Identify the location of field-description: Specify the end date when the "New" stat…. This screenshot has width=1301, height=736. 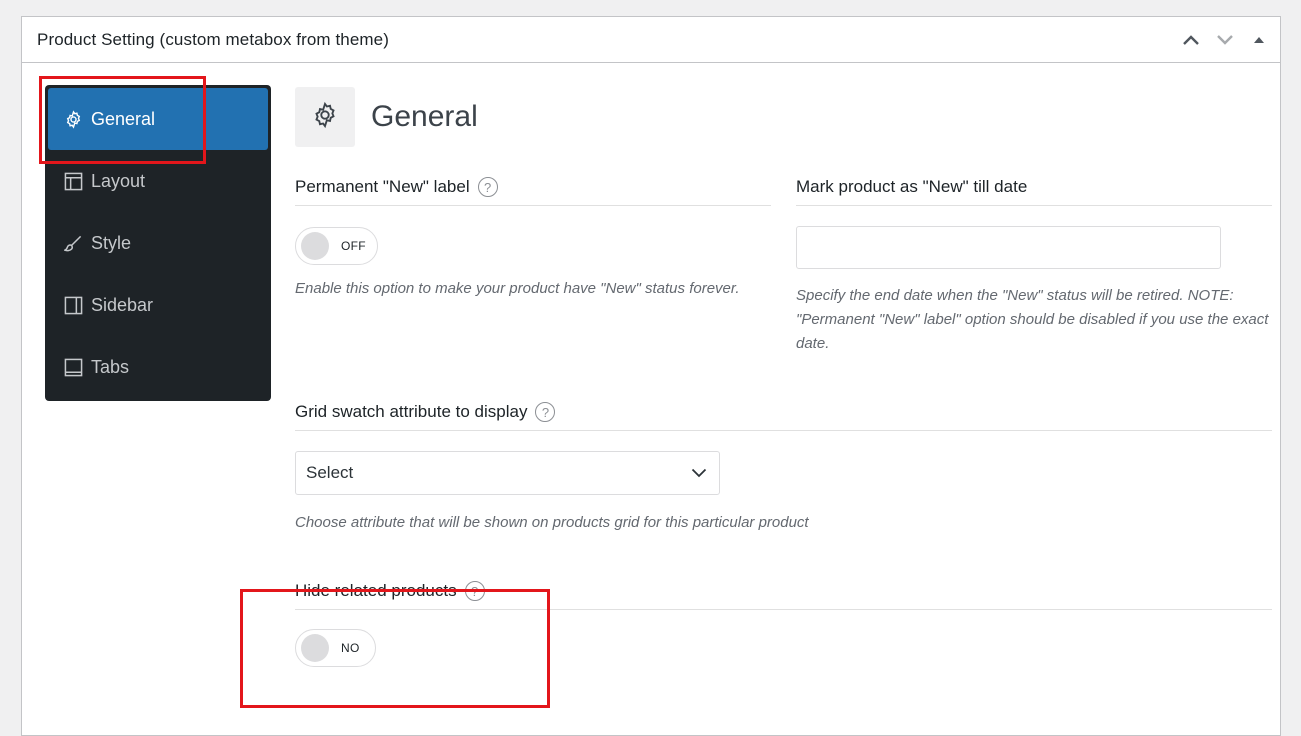
(1032, 319).